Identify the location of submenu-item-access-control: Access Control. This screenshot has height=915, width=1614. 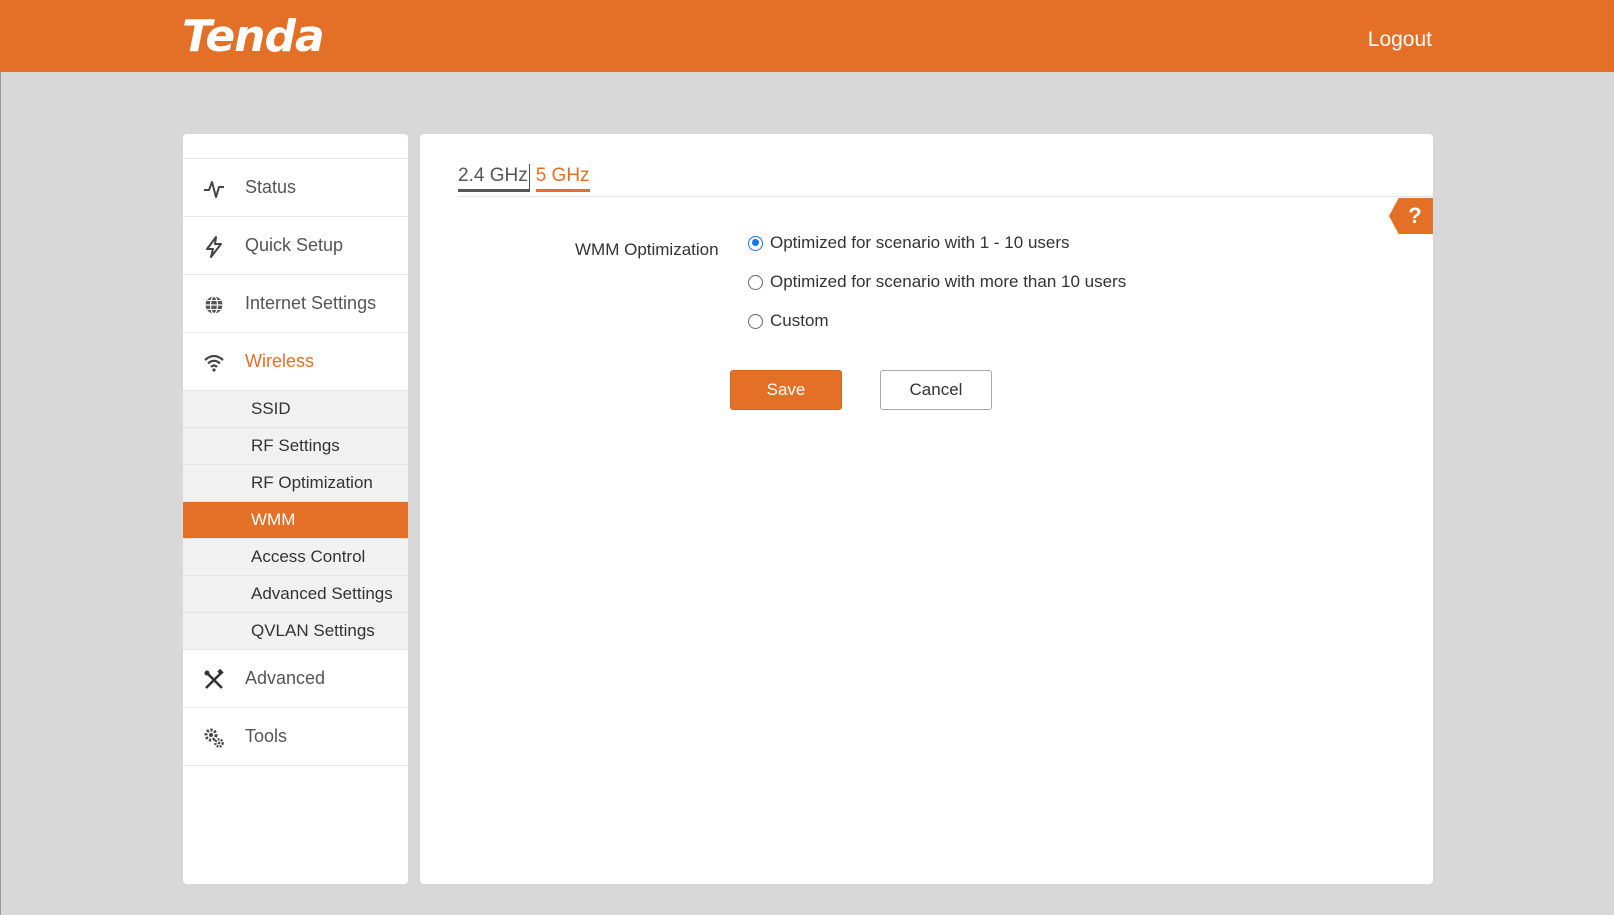
(295, 557).